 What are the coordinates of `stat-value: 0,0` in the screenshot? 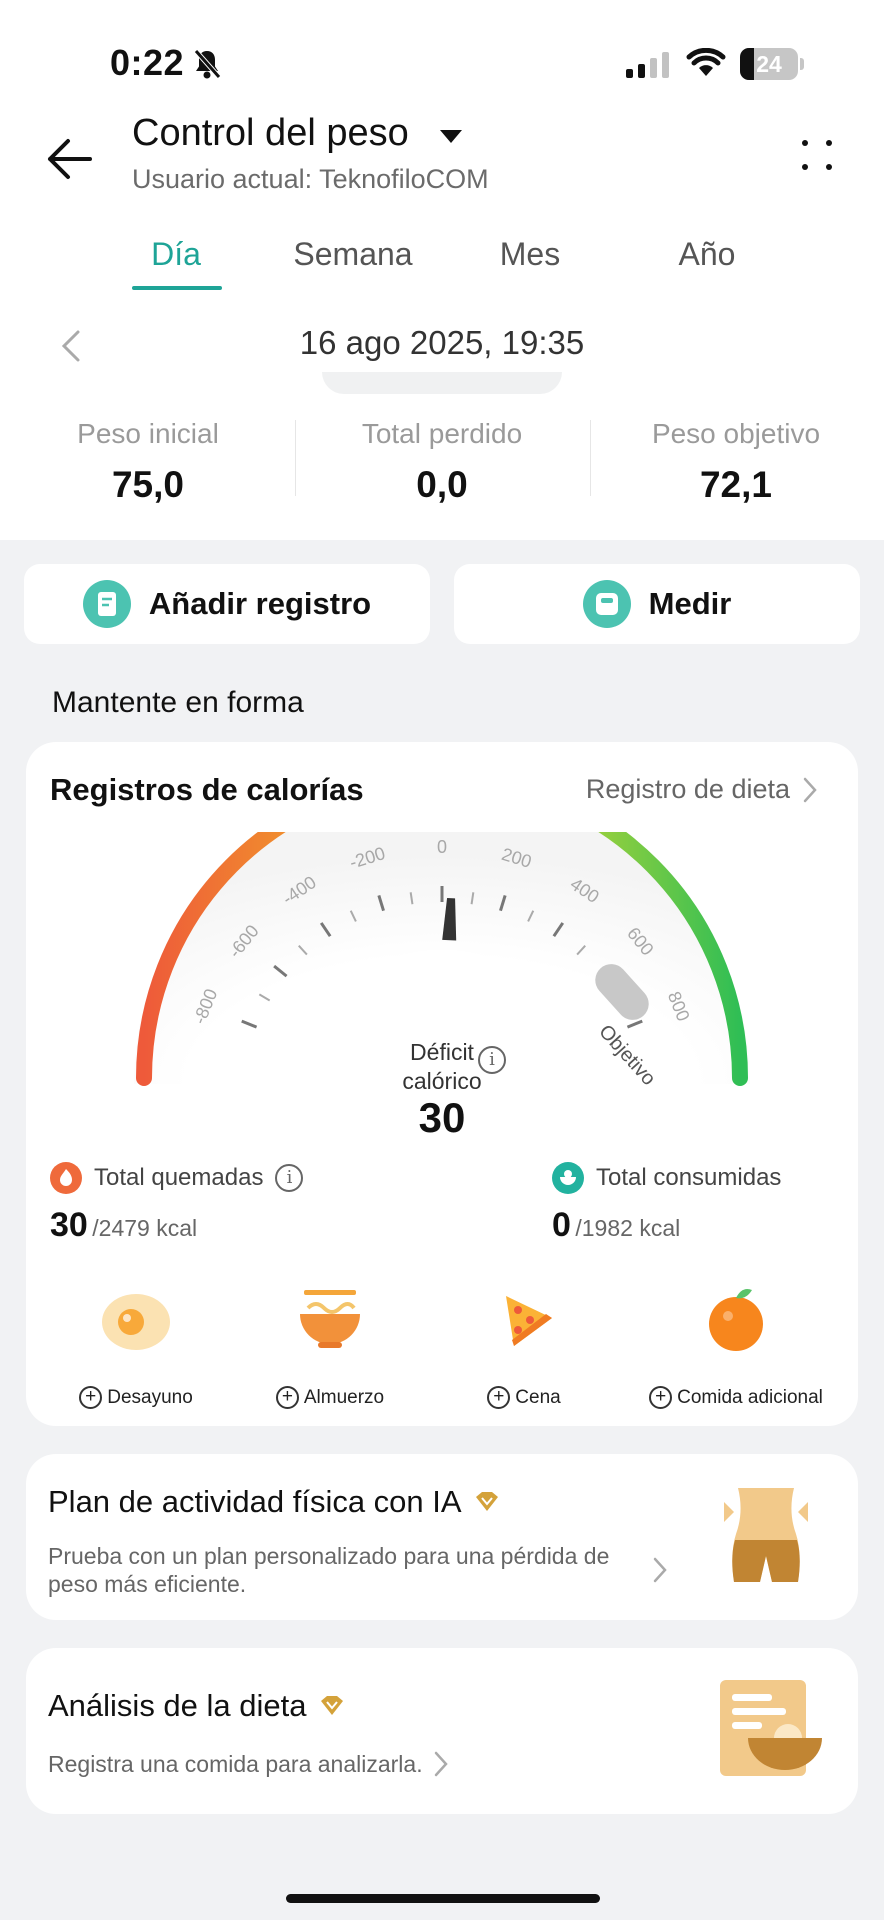 It's located at (442, 484).